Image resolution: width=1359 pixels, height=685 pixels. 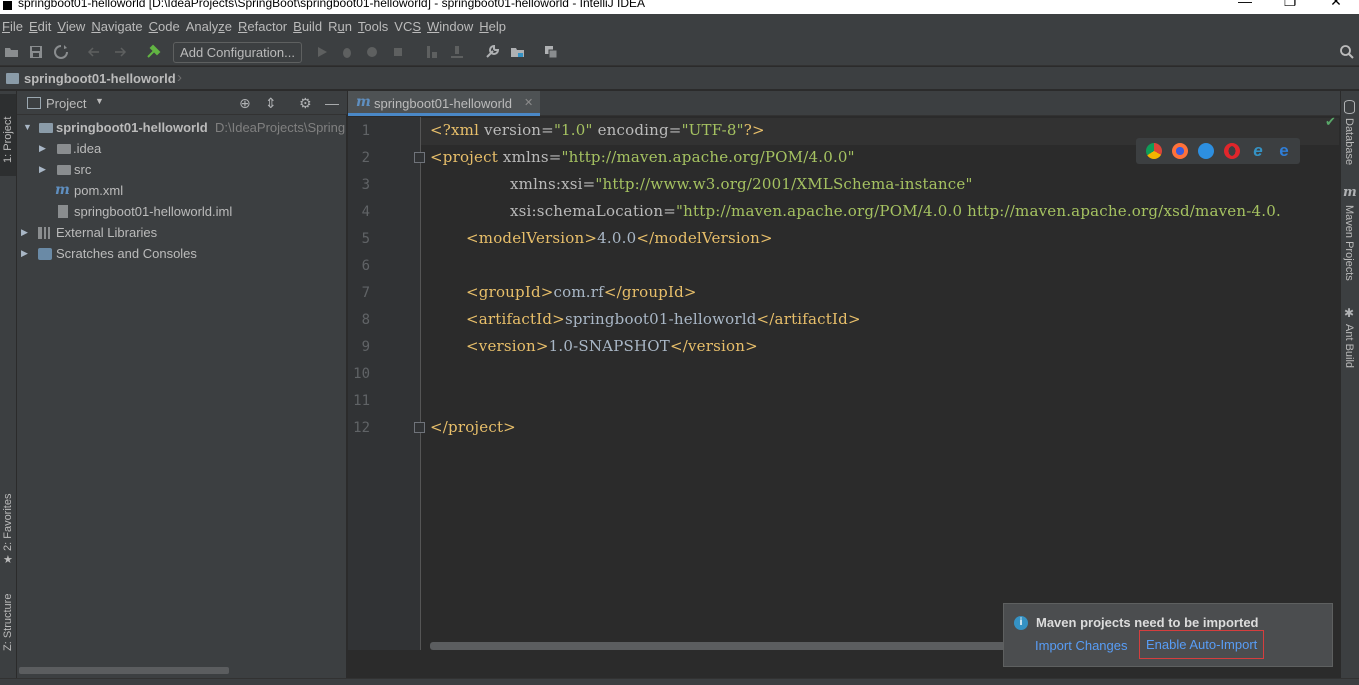 I want to click on save-icon, so click(x=36, y=52).